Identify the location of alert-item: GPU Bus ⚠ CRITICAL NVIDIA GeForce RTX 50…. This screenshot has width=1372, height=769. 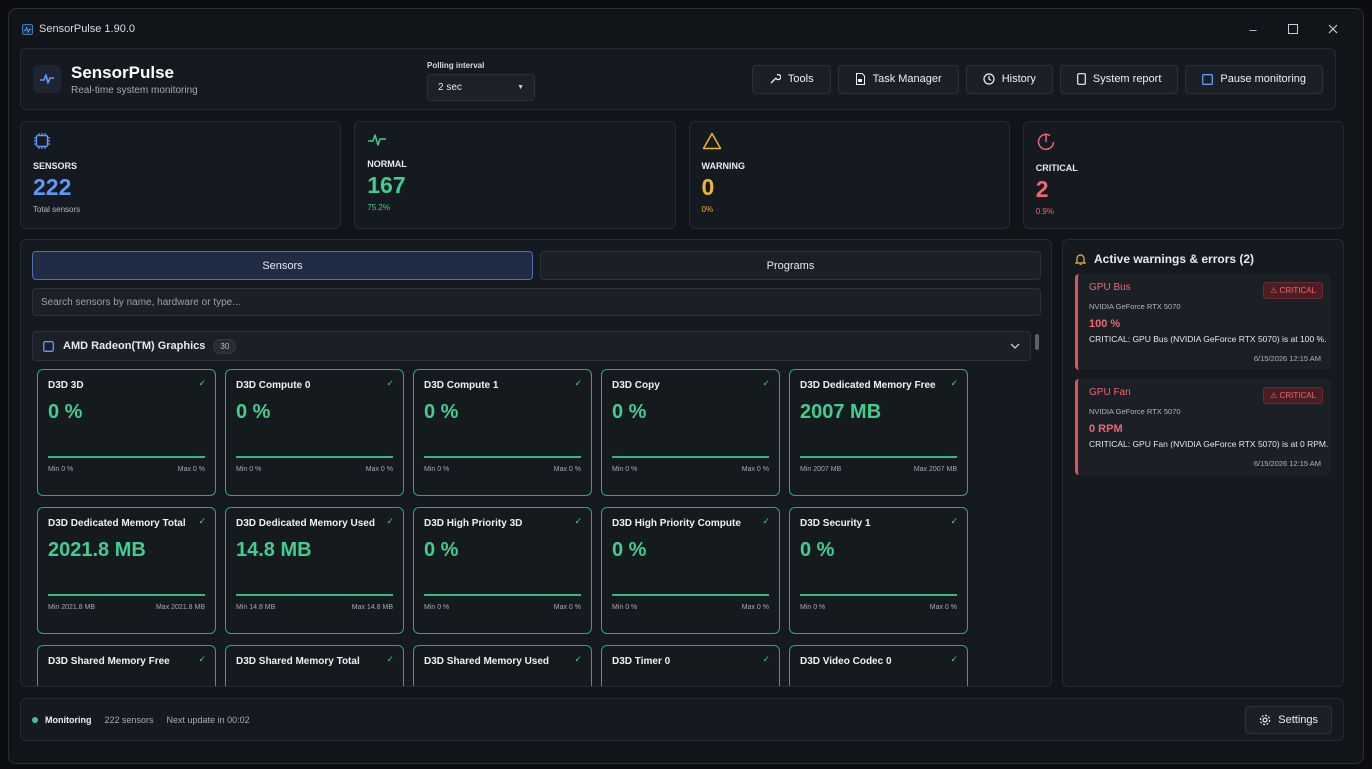
(1203, 322).